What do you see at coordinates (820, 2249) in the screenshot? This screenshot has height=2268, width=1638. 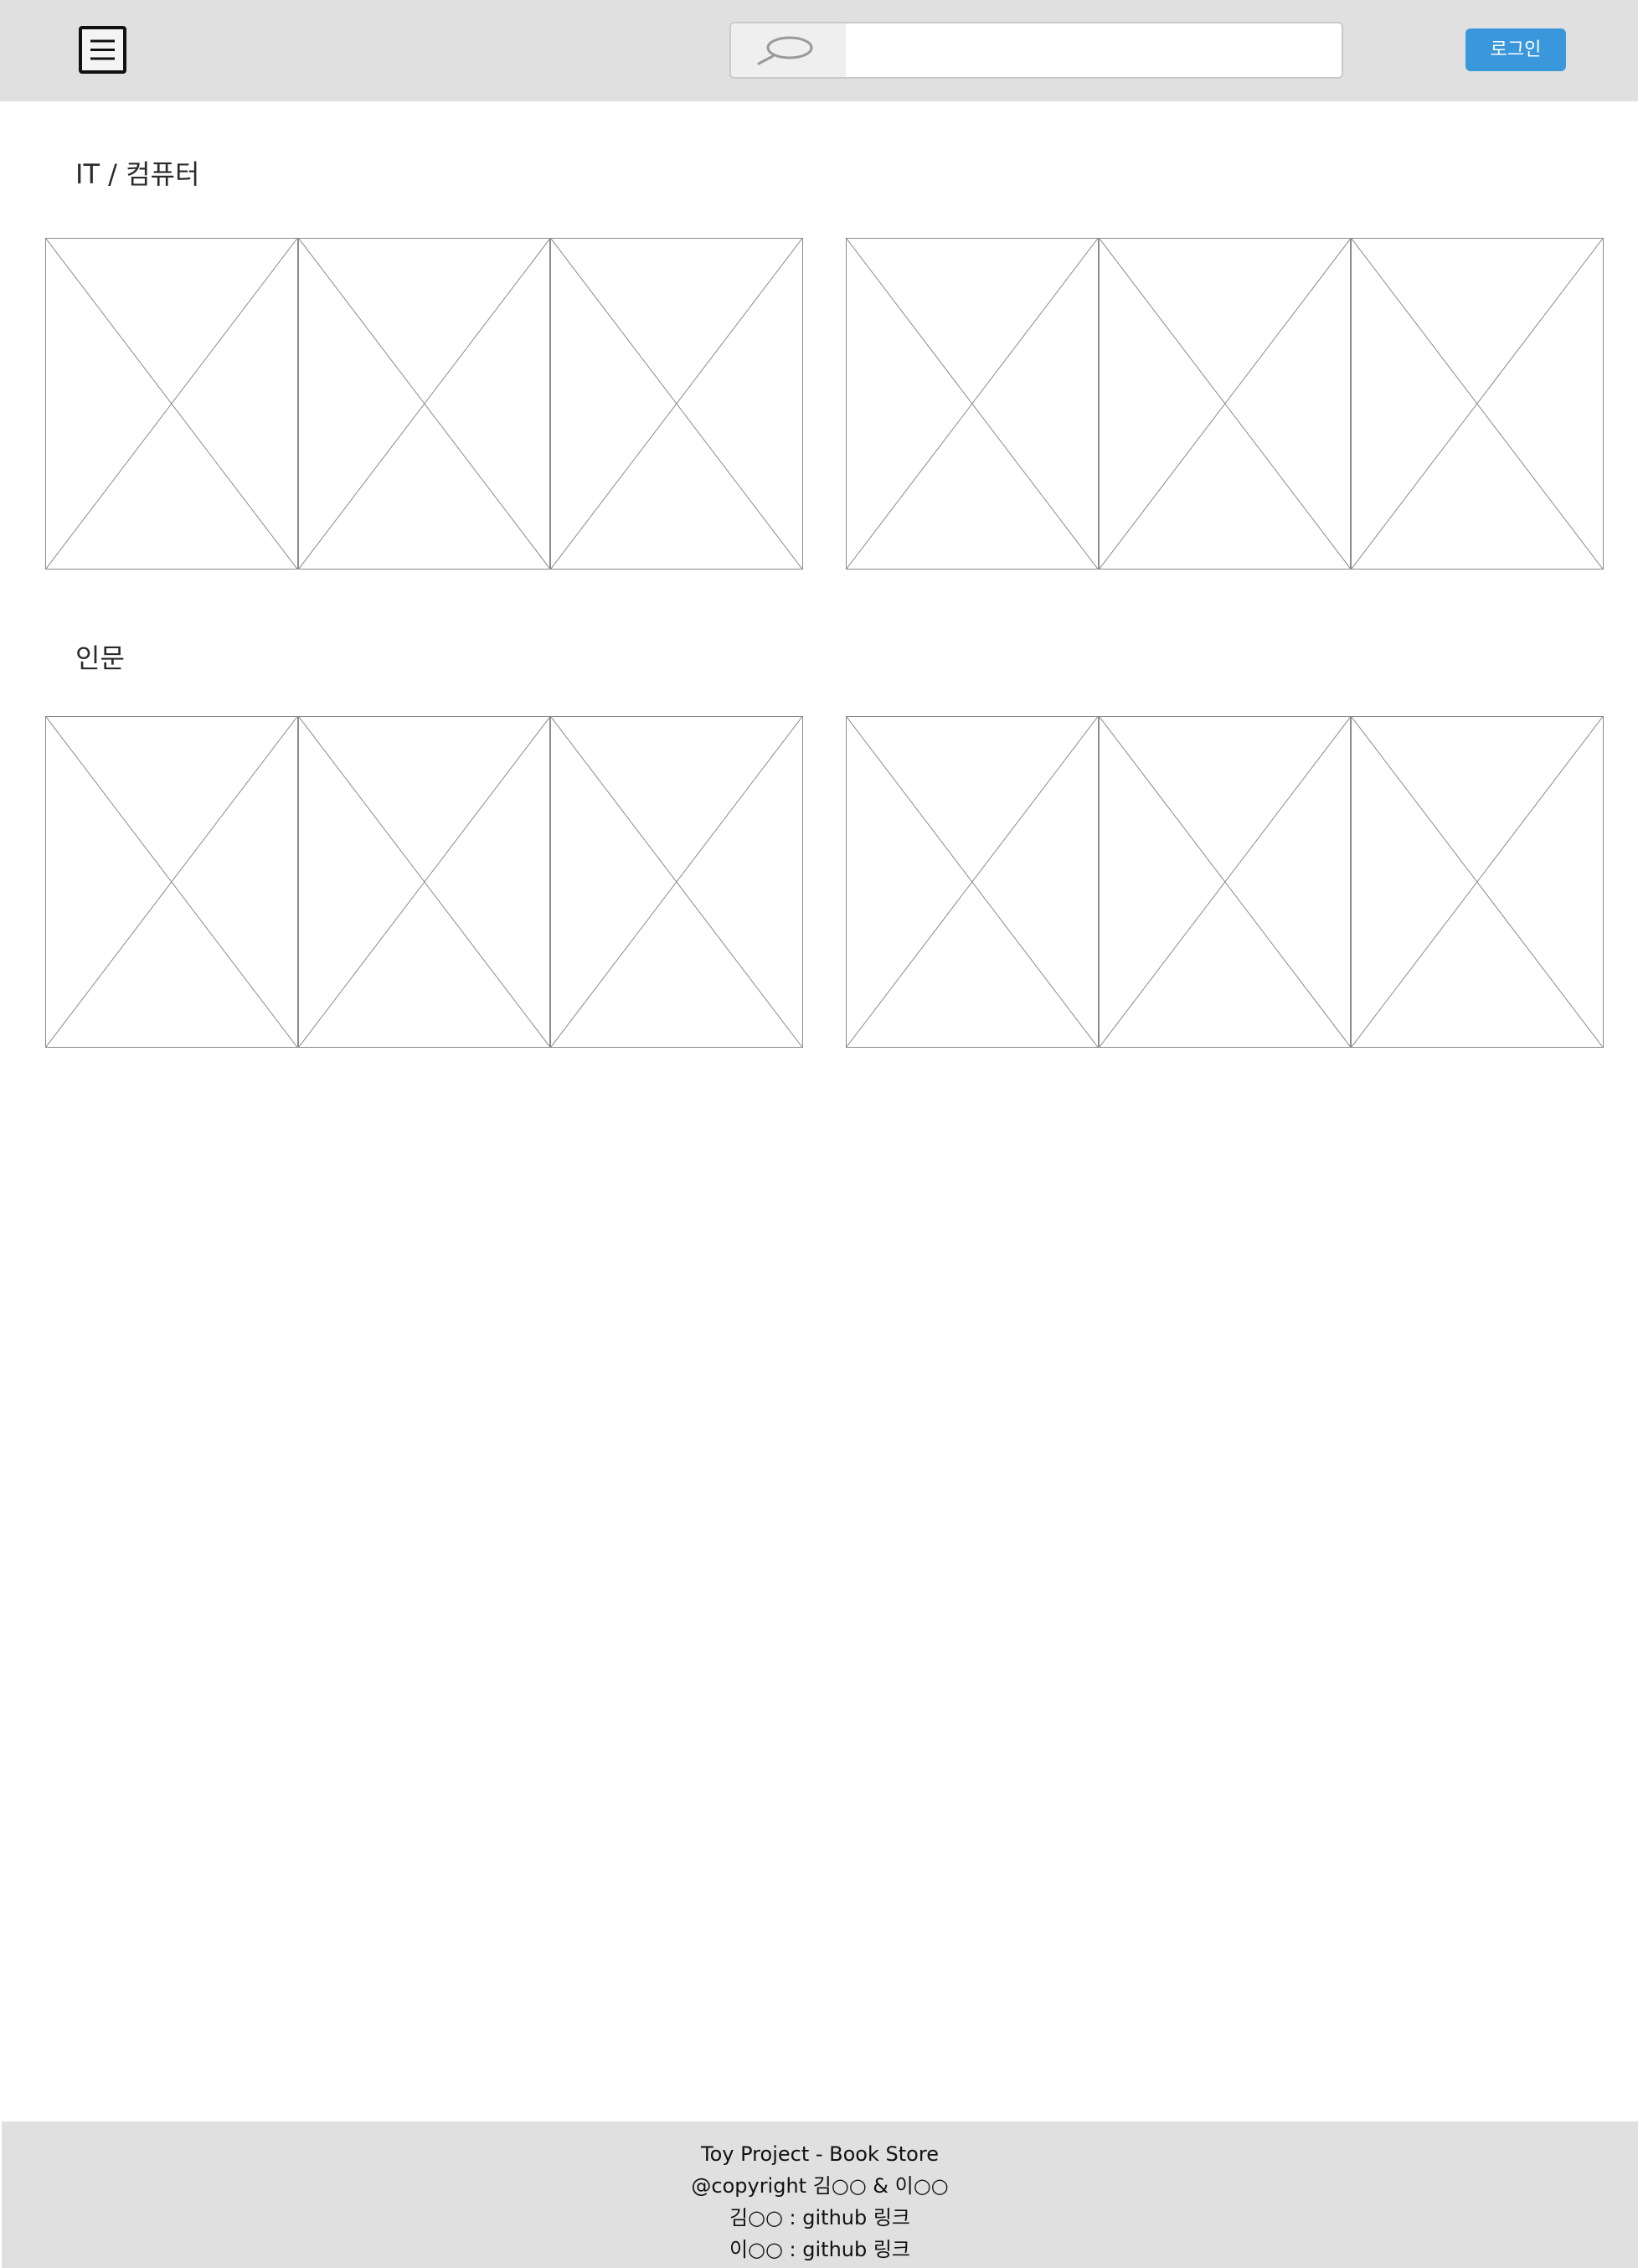 I see `footer-github-link-2: 이○○ : github 링크` at bounding box center [820, 2249].